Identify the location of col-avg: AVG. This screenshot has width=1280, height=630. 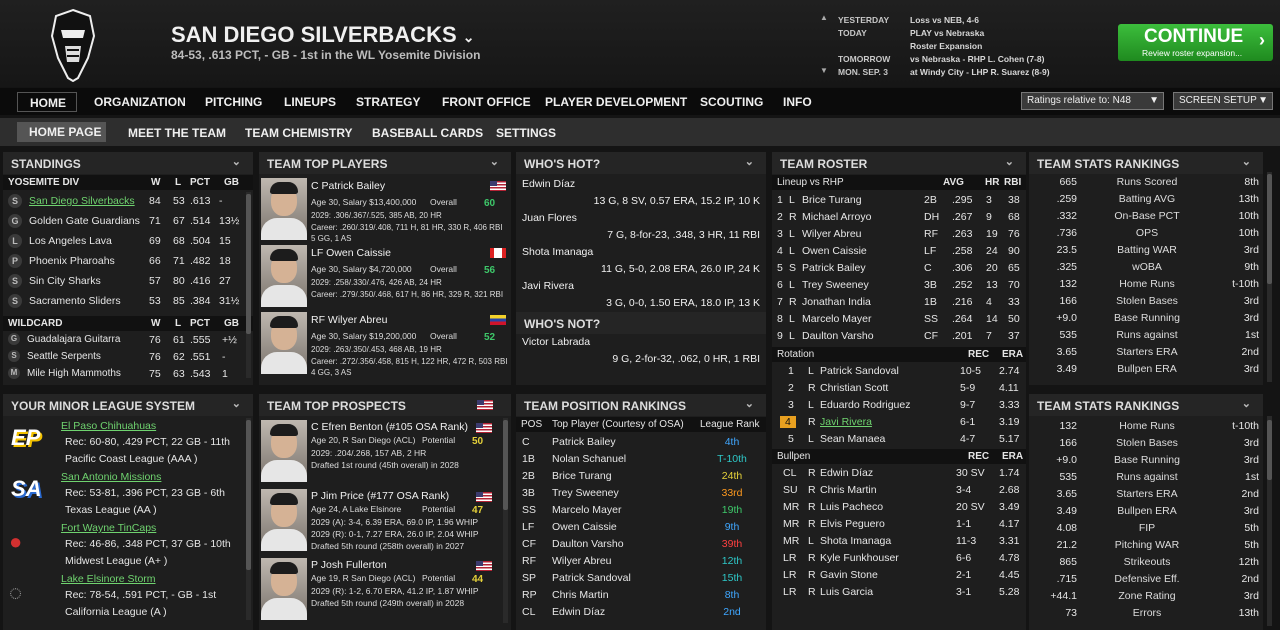
(953, 182).